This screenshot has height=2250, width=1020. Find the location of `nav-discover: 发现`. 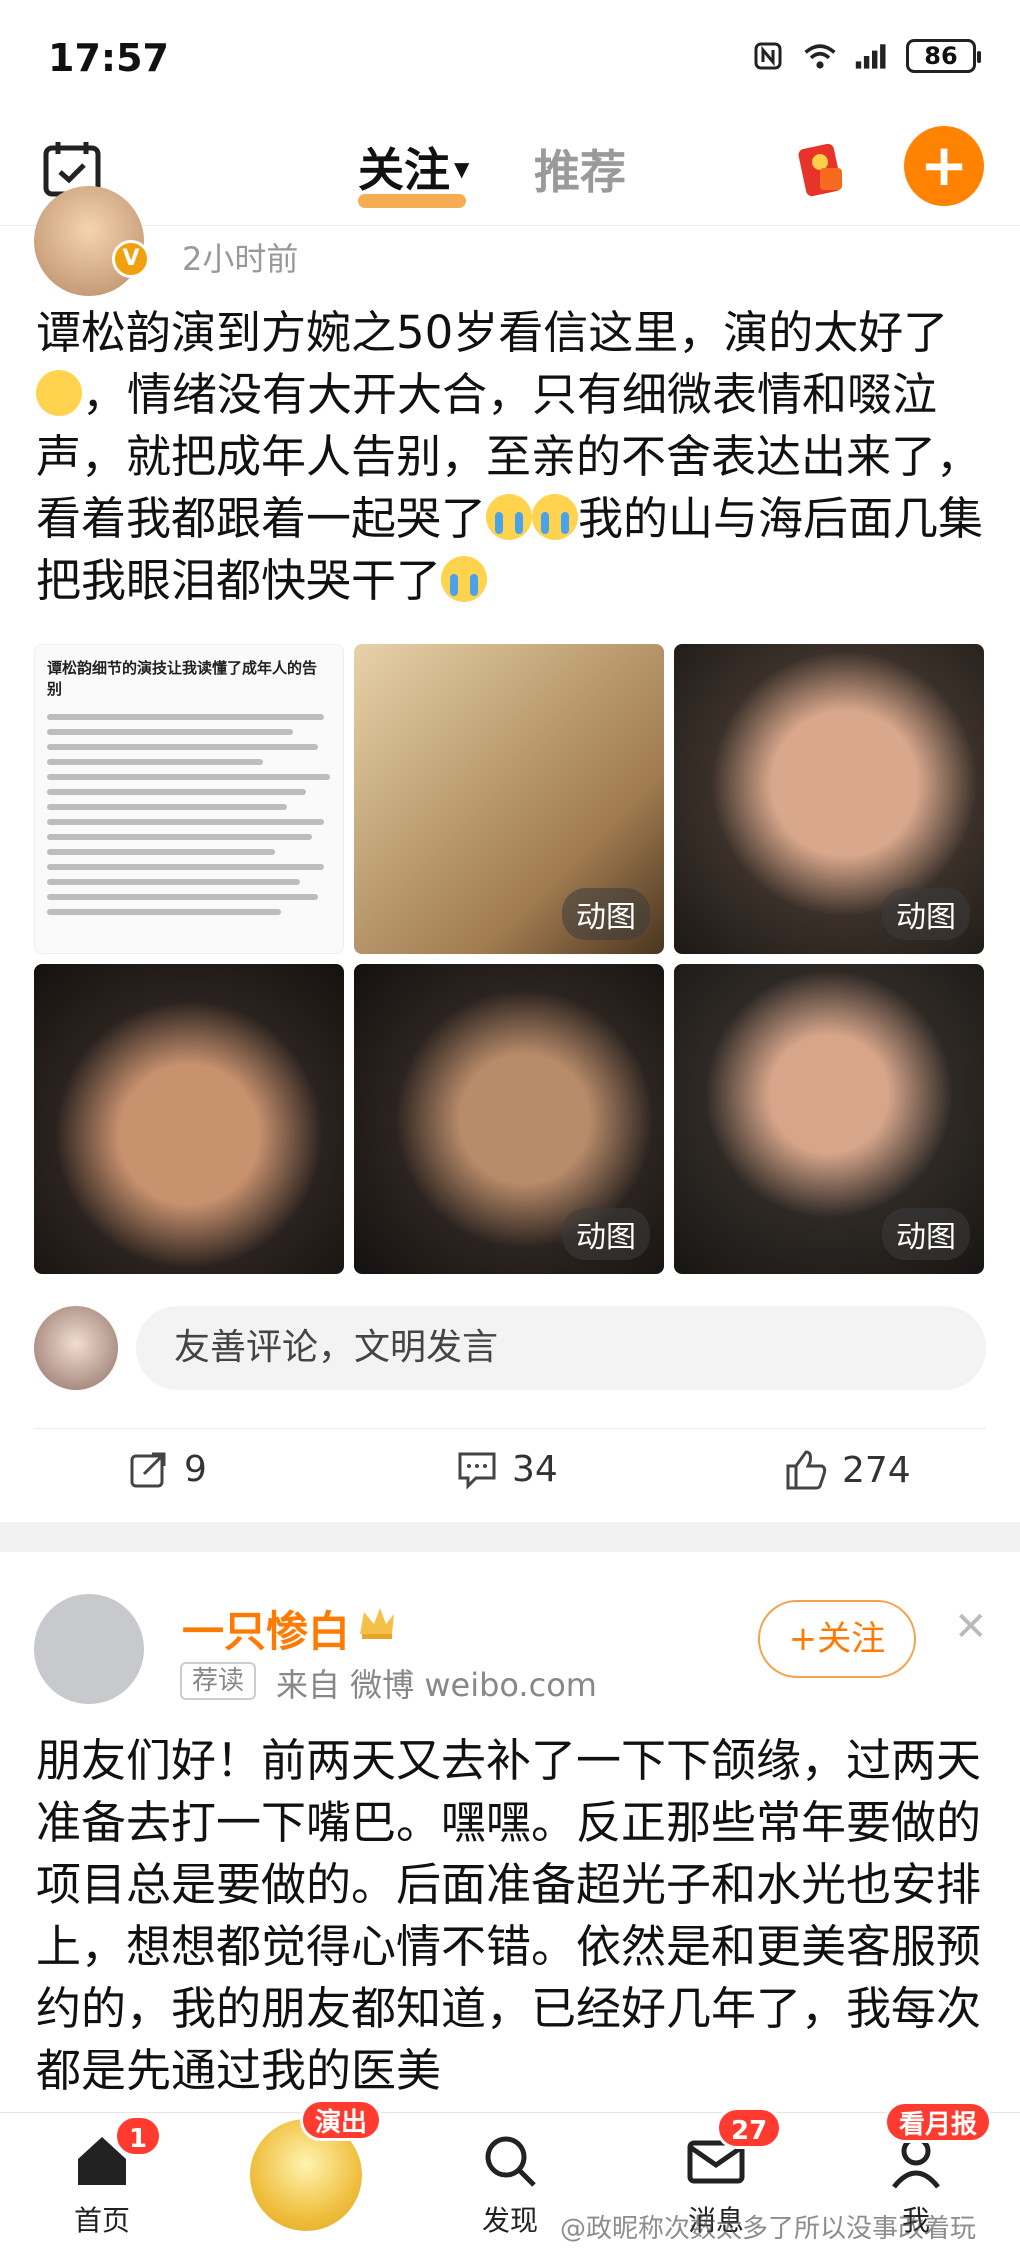

nav-discover: 发现 is located at coordinates (510, 2184).